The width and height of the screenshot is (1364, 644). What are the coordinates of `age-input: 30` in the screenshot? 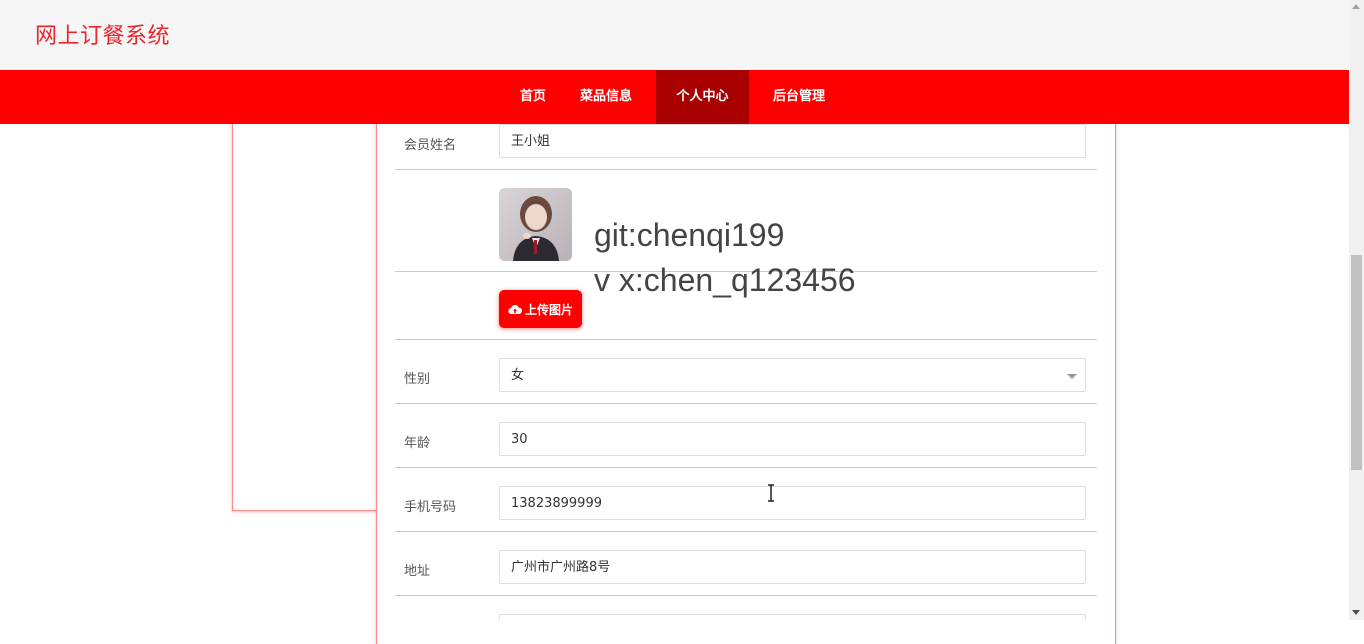 It's located at (792, 439).